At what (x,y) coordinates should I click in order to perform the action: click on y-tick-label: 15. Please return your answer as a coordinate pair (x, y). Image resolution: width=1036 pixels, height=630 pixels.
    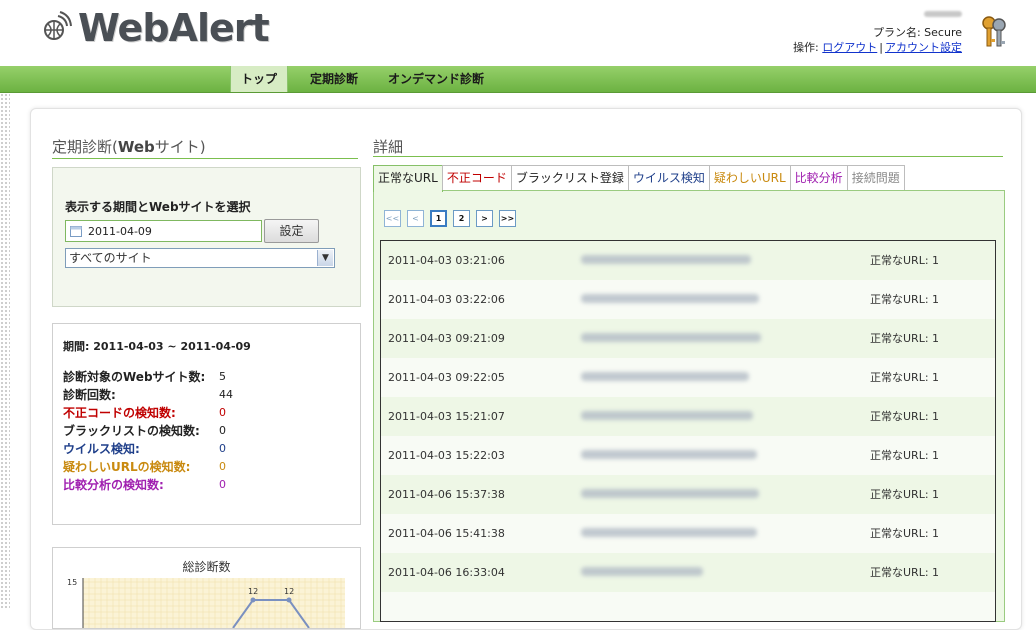
    Looking at the image, I should click on (72, 582).